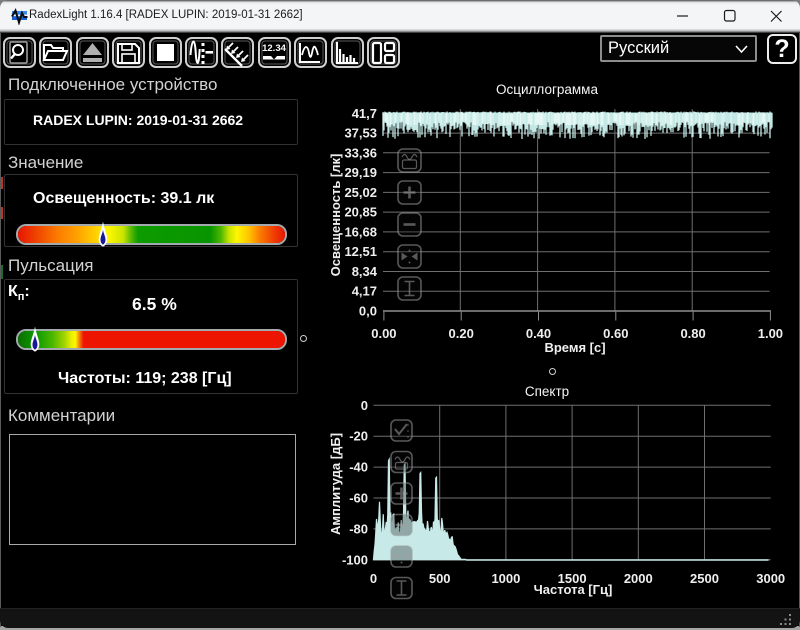 Image resolution: width=800 pixels, height=630 pixels. I want to click on svg-text: 33,36, so click(360, 152).